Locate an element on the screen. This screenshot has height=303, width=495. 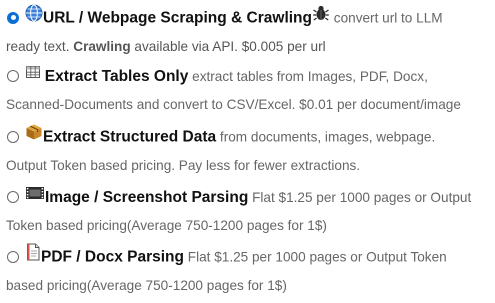
option-title: Image / Screenshot Parsing is located at coordinates (147, 198).